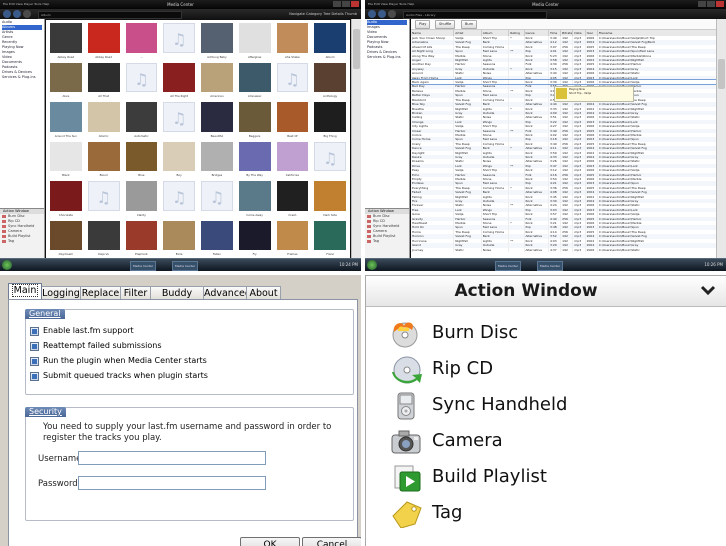 Image resolution: width=726 pixels, height=546 pixels. What do you see at coordinates (104, 160) in the screenshot?
I see `album-tile: Blood` at bounding box center [104, 160].